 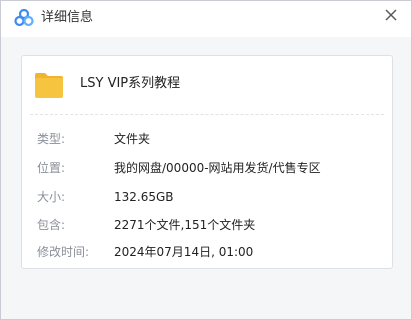 I want to click on detail-row-location: 位置: 我的网盘/00000-网站用发货/代售专区, so click(x=207, y=168).